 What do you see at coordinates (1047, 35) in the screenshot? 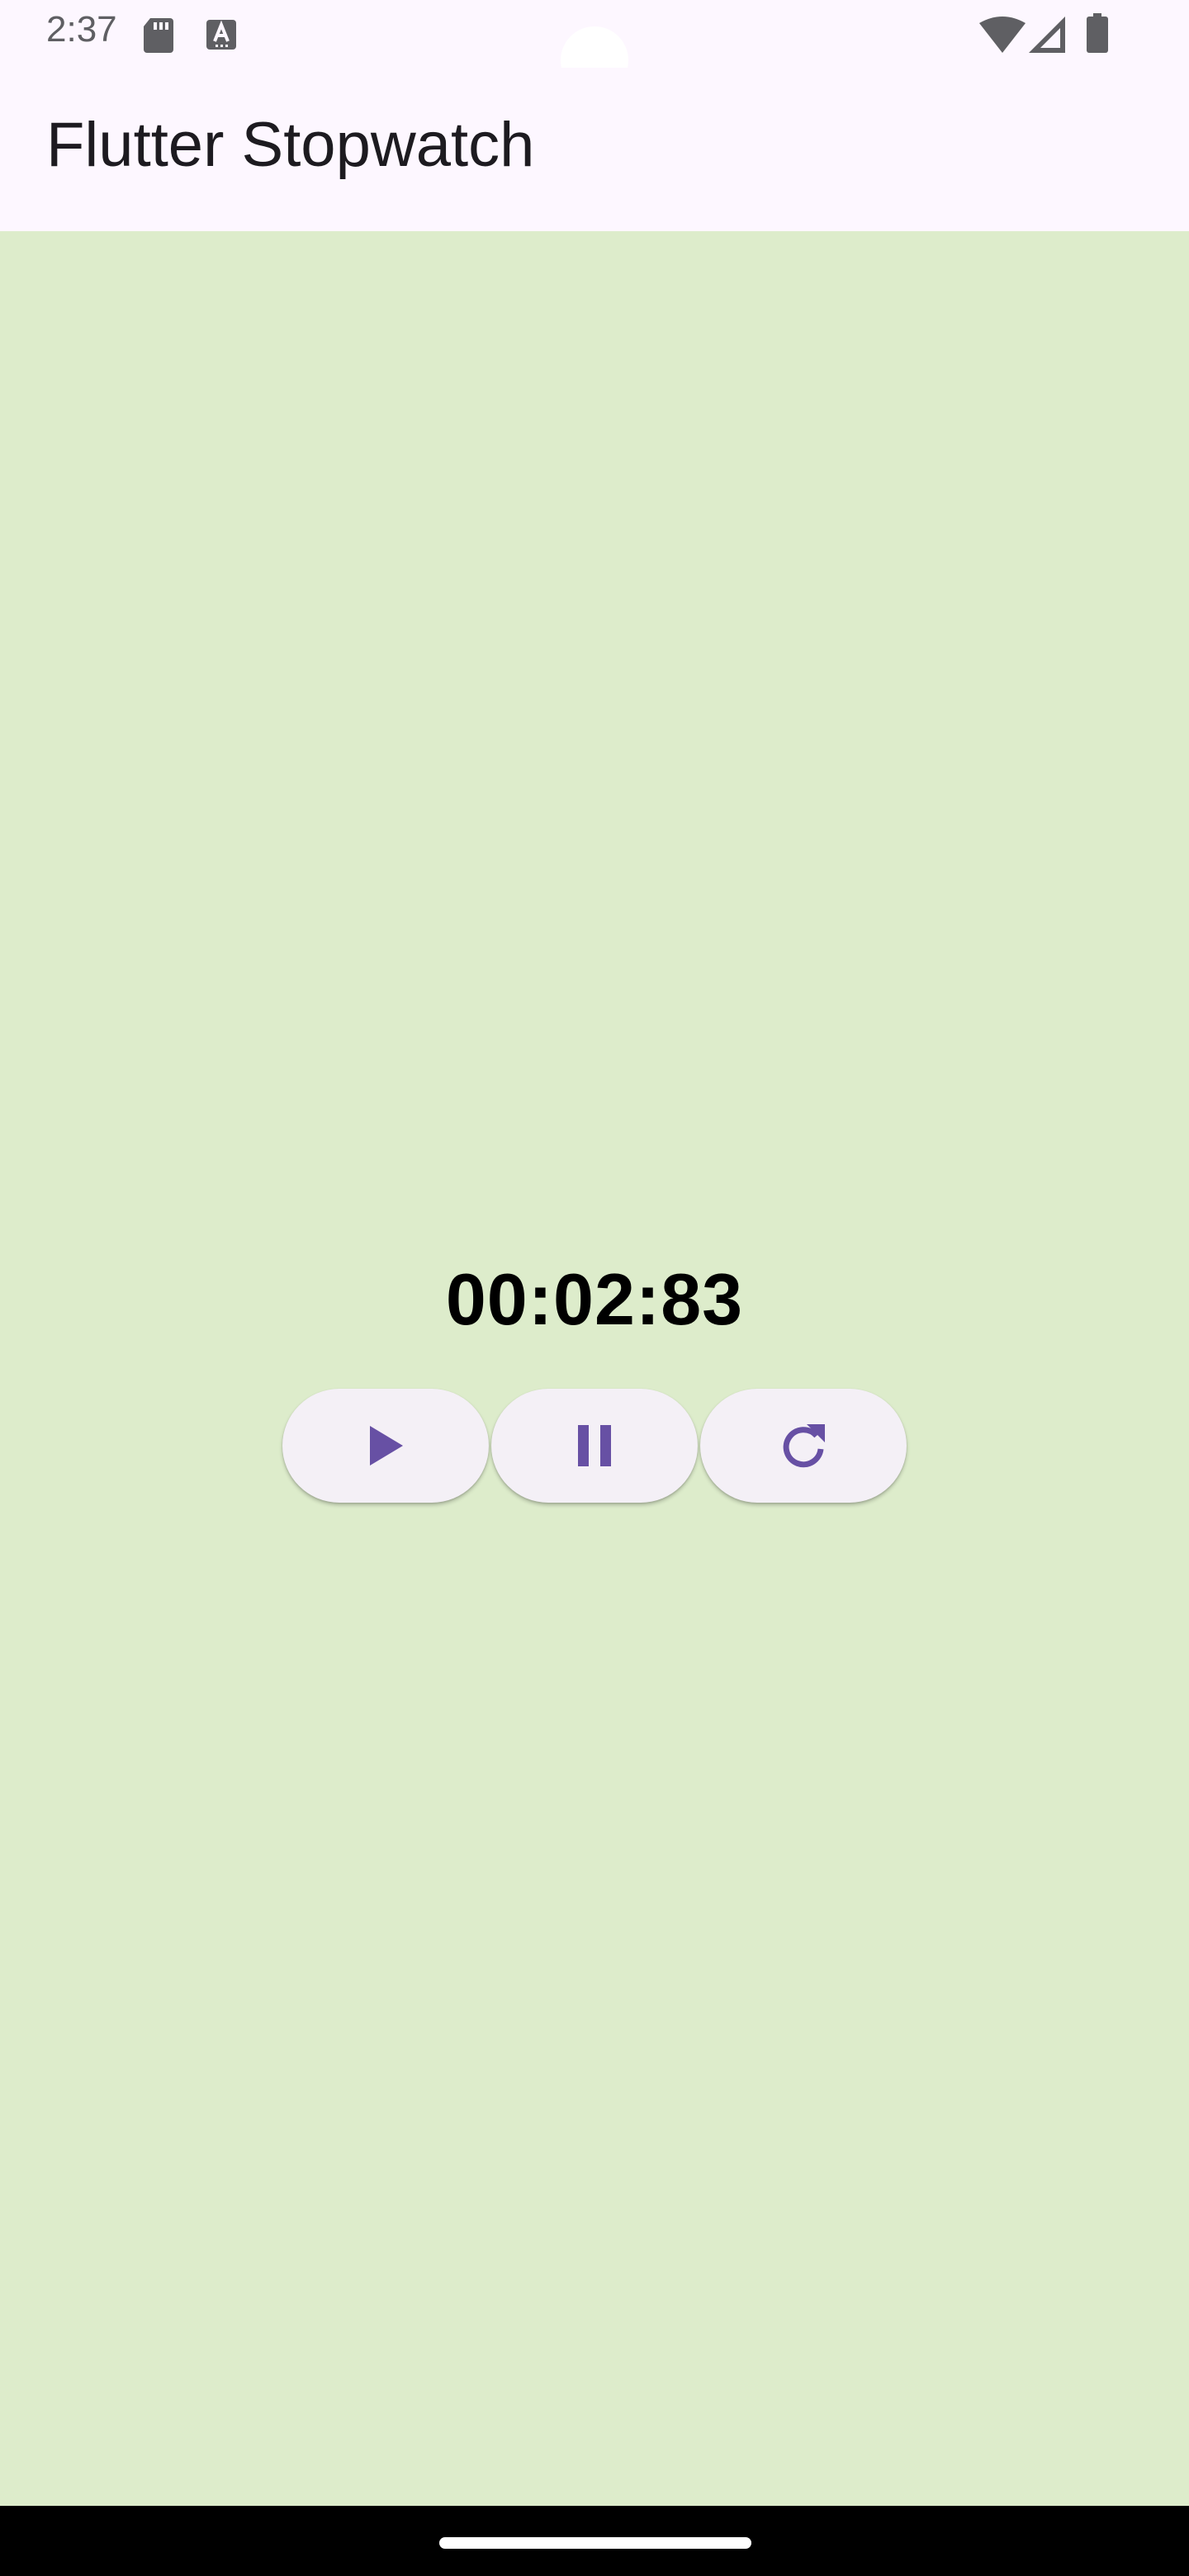
I see `signal-icon` at bounding box center [1047, 35].